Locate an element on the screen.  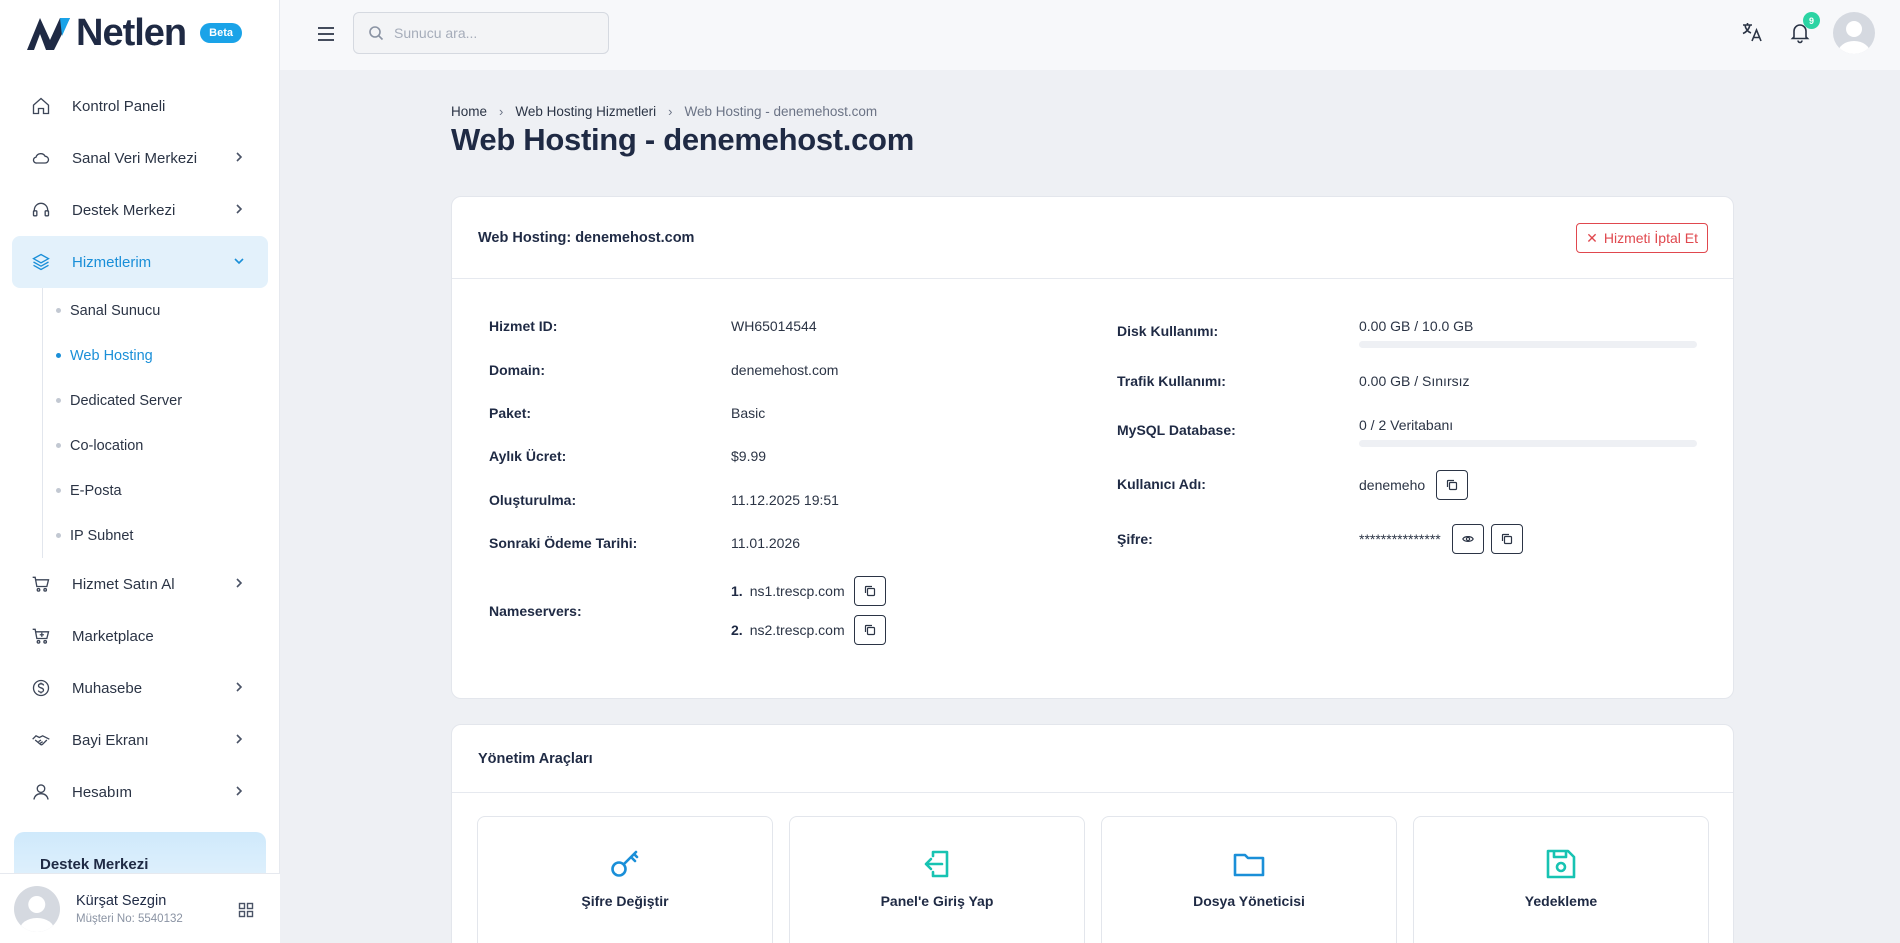
sidebar-item-label: Destek Merkezi is located at coordinates (124, 210).